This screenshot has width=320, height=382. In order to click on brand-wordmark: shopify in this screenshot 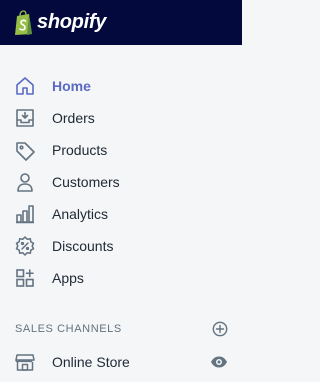, I will do `click(71, 22)`.